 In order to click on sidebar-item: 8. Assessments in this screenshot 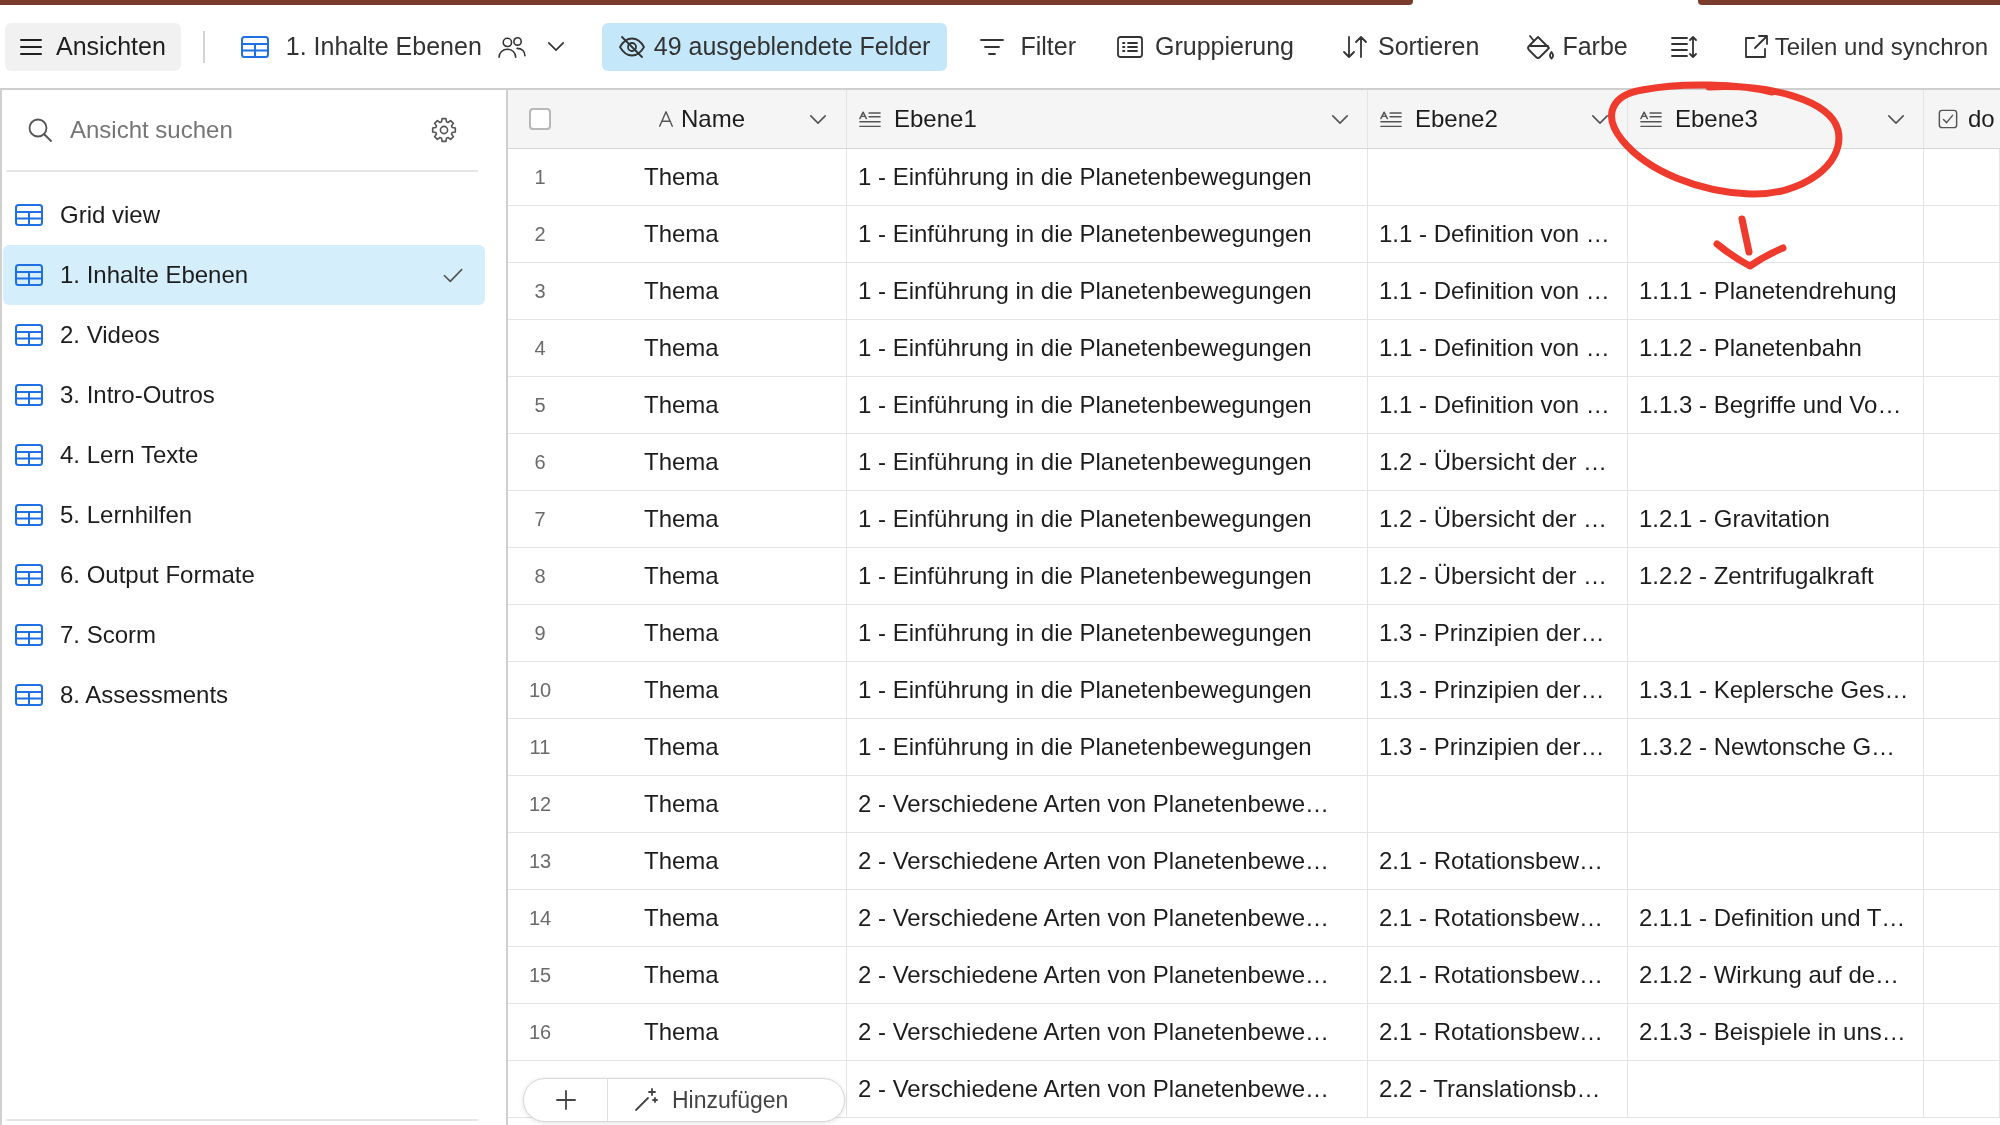, I will do `click(244, 695)`.